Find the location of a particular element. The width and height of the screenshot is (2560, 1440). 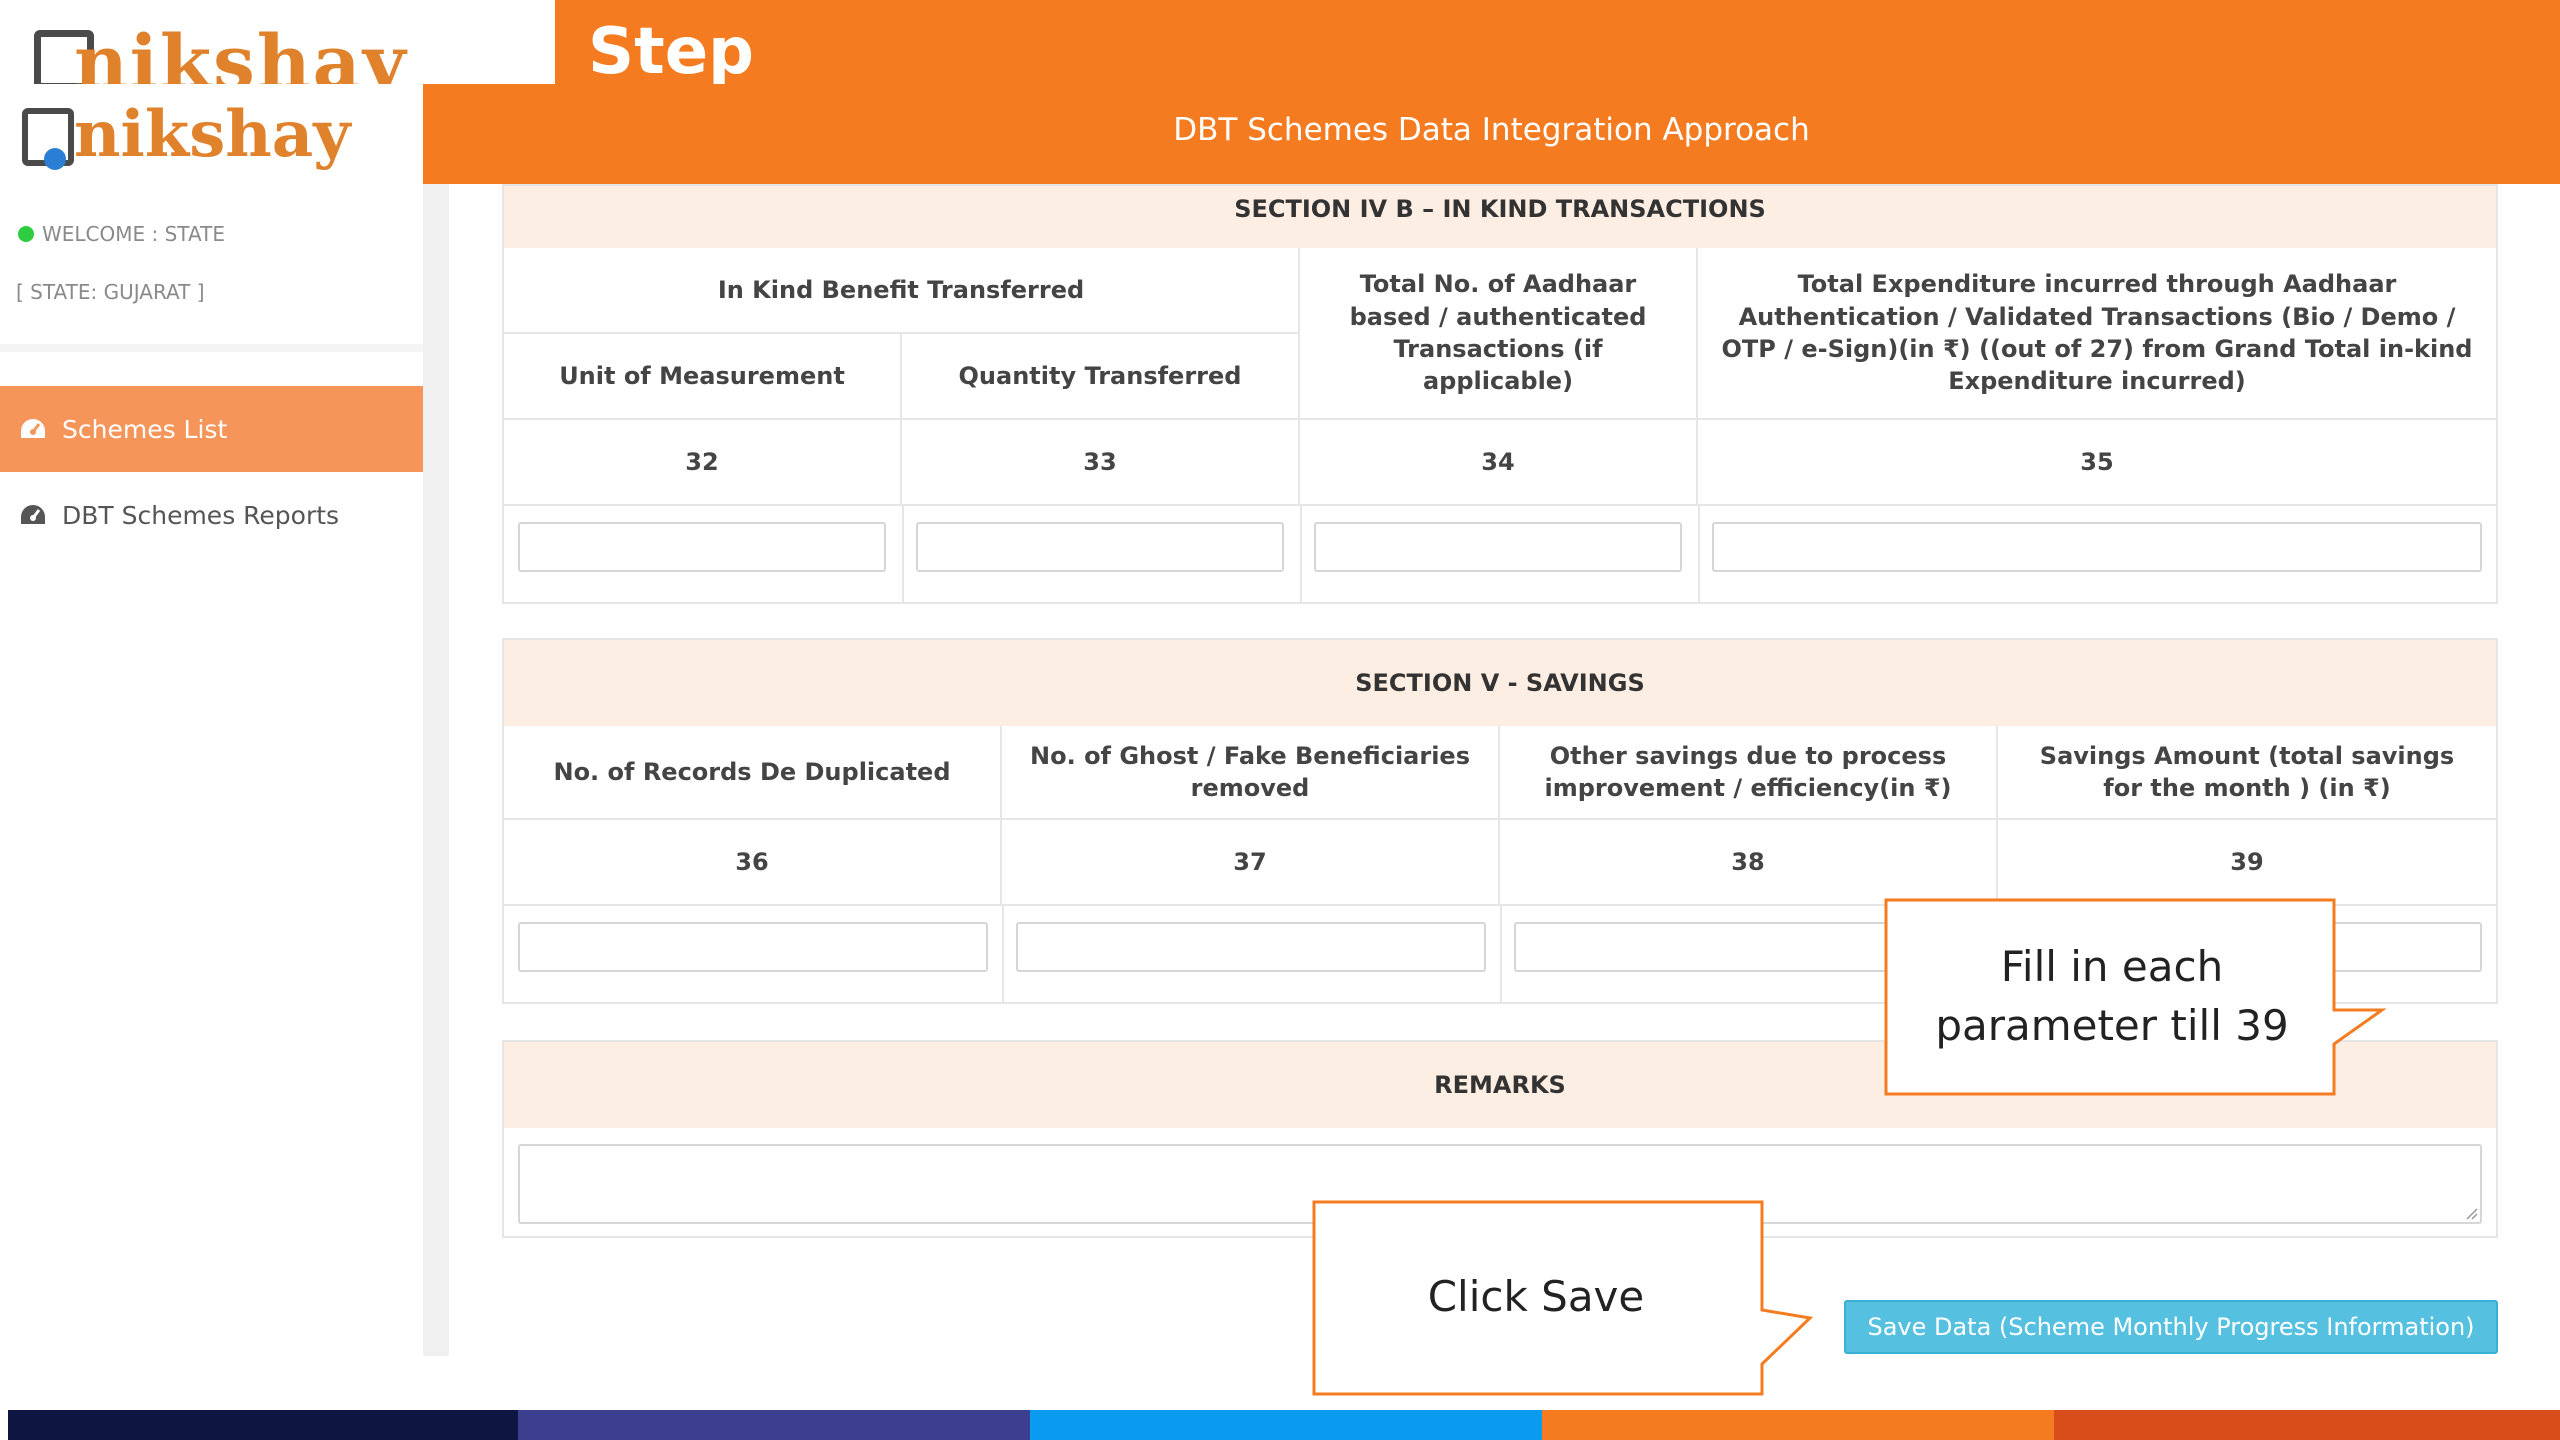

step-title: Step is located at coordinates (671, 52).